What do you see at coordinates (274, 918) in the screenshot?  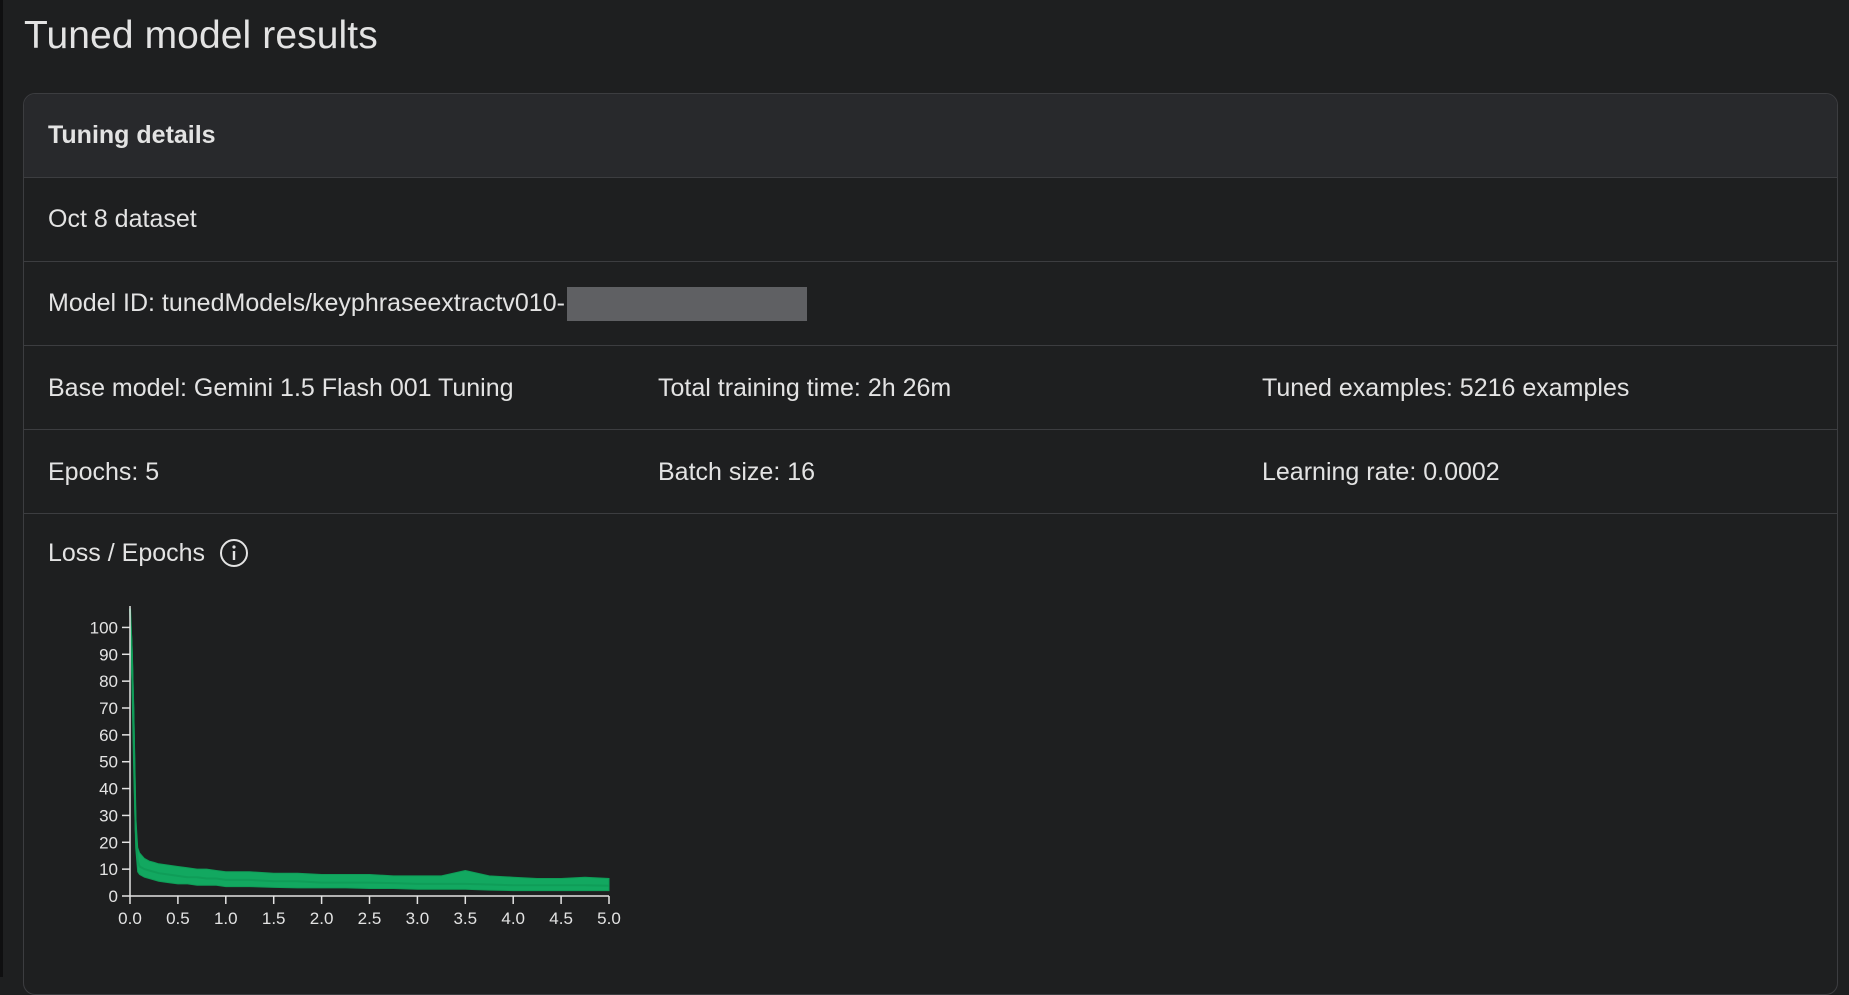 I see `x-tick-label: 1.5` at bounding box center [274, 918].